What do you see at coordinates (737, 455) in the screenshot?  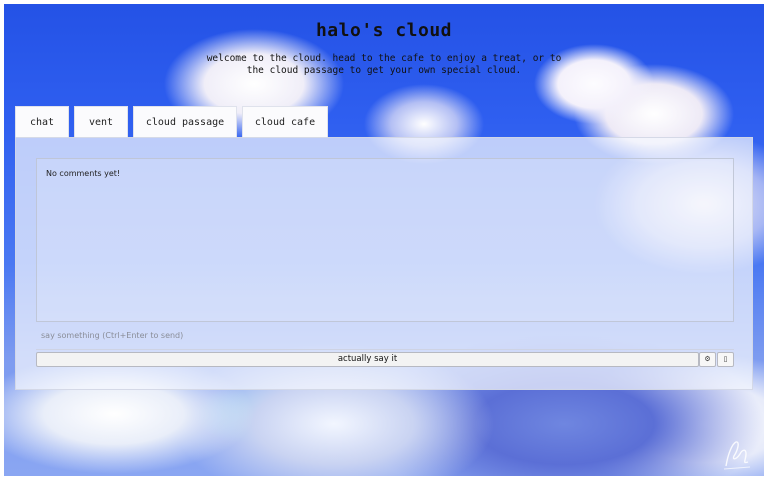 I see `artist-signature` at bounding box center [737, 455].